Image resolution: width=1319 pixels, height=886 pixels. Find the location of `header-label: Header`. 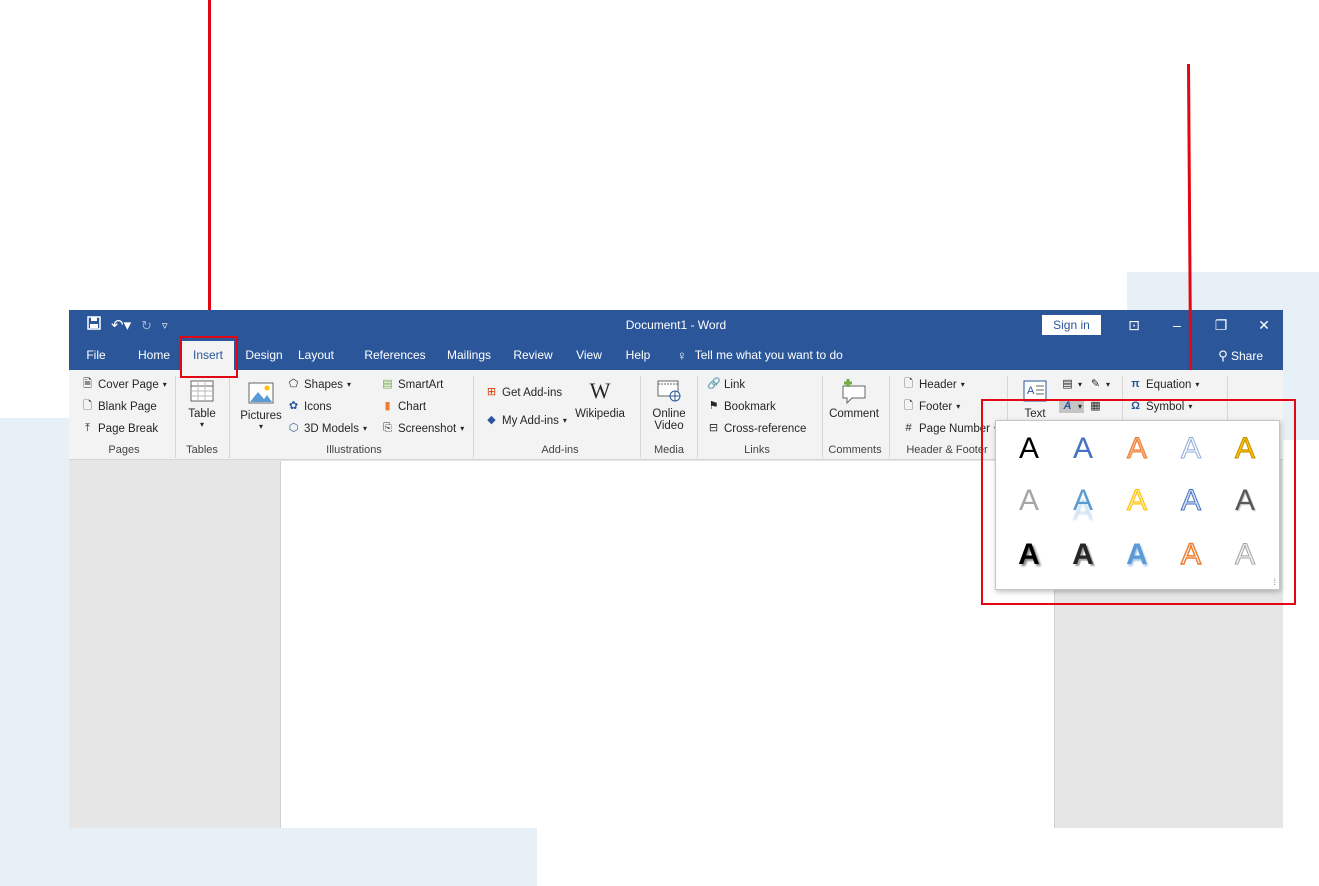

header-label: Header is located at coordinates (938, 384).